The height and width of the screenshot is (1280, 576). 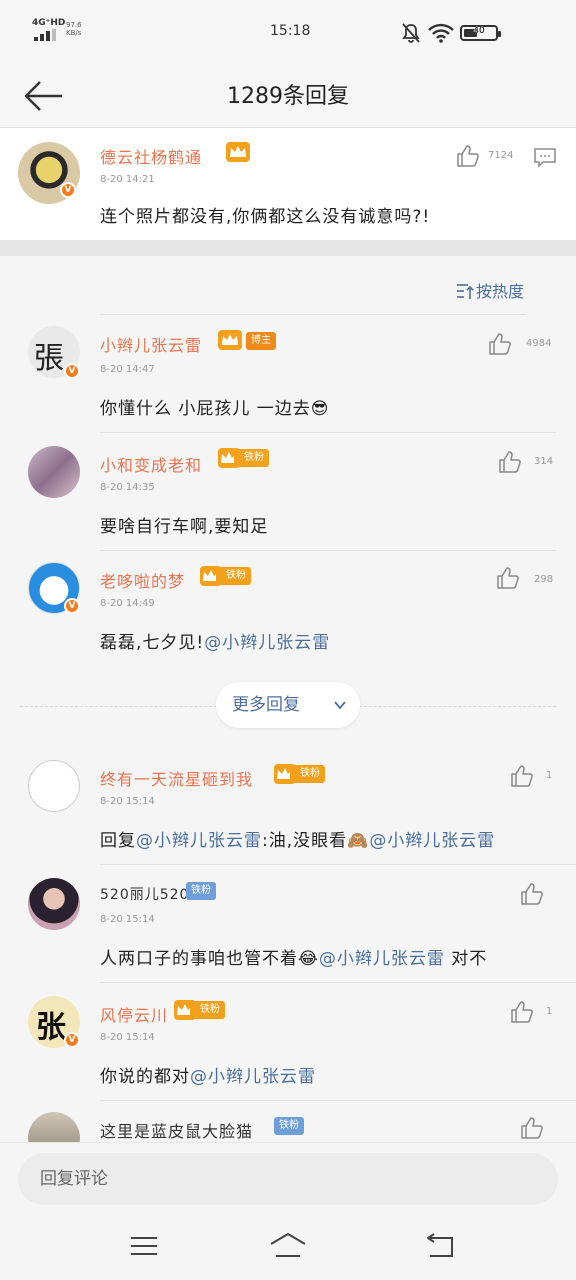 What do you see at coordinates (265, 217) in the screenshot?
I see `comment-text: 连个照片都没有,你俩都这么没有诚意吗?!` at bounding box center [265, 217].